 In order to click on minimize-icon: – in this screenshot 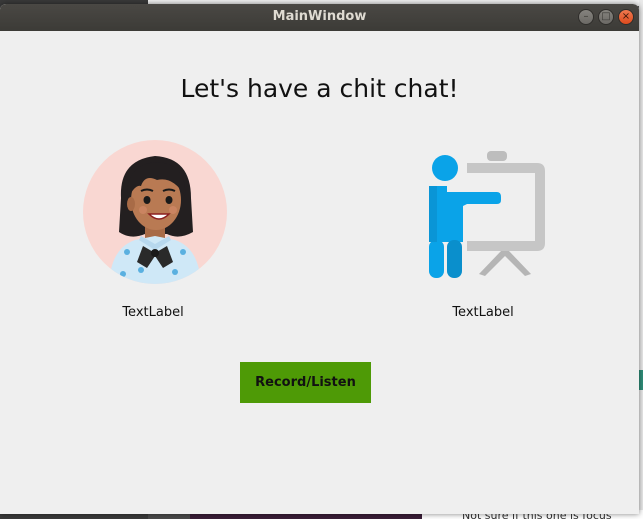, I will do `click(586, 16)`.